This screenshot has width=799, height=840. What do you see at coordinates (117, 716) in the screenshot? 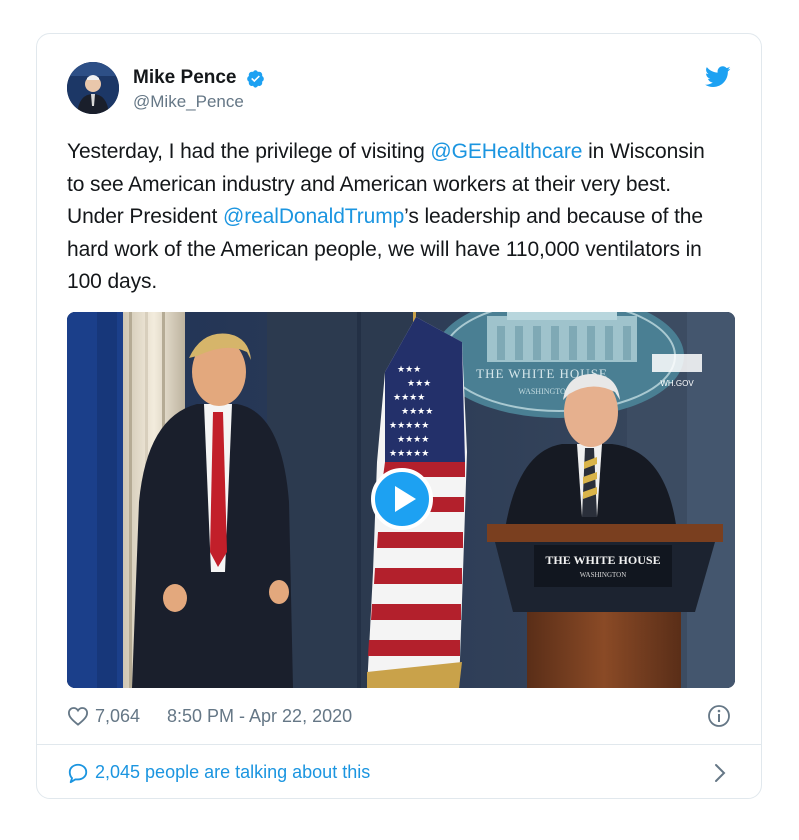
I see `like-count: 7,064` at bounding box center [117, 716].